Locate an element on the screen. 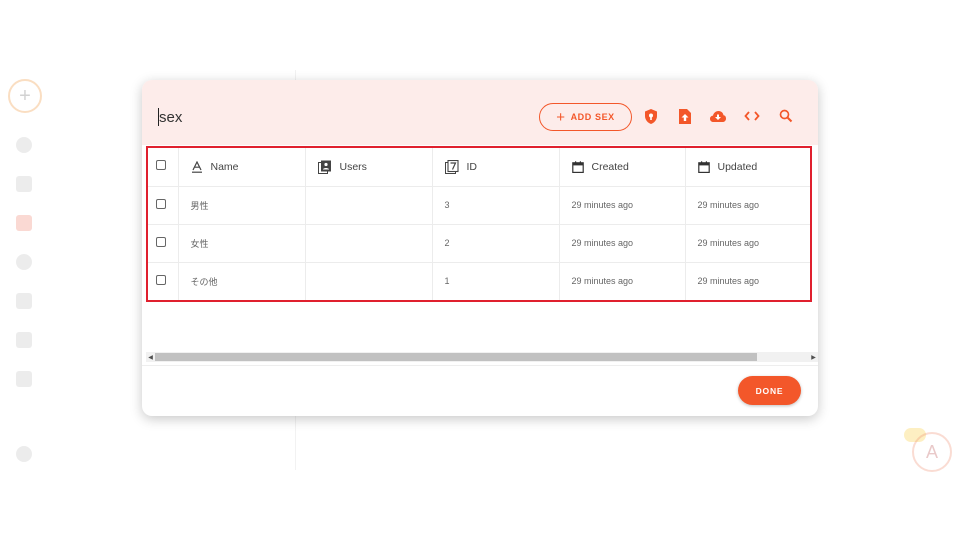  column-header-created-label: Created is located at coordinates (610, 166).